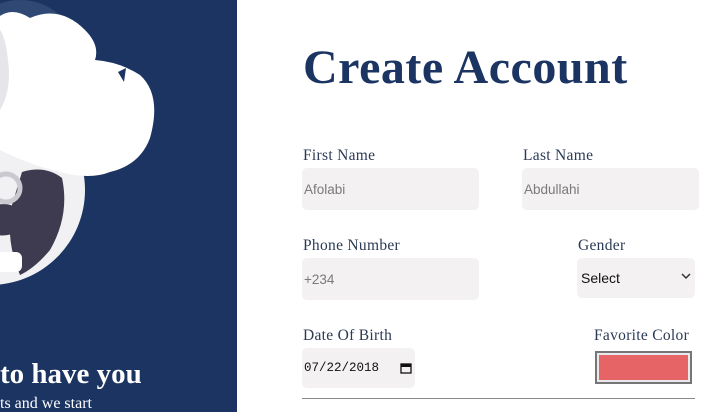 This screenshot has height=412, width=716. I want to click on chevron-down-icon, so click(686, 276).